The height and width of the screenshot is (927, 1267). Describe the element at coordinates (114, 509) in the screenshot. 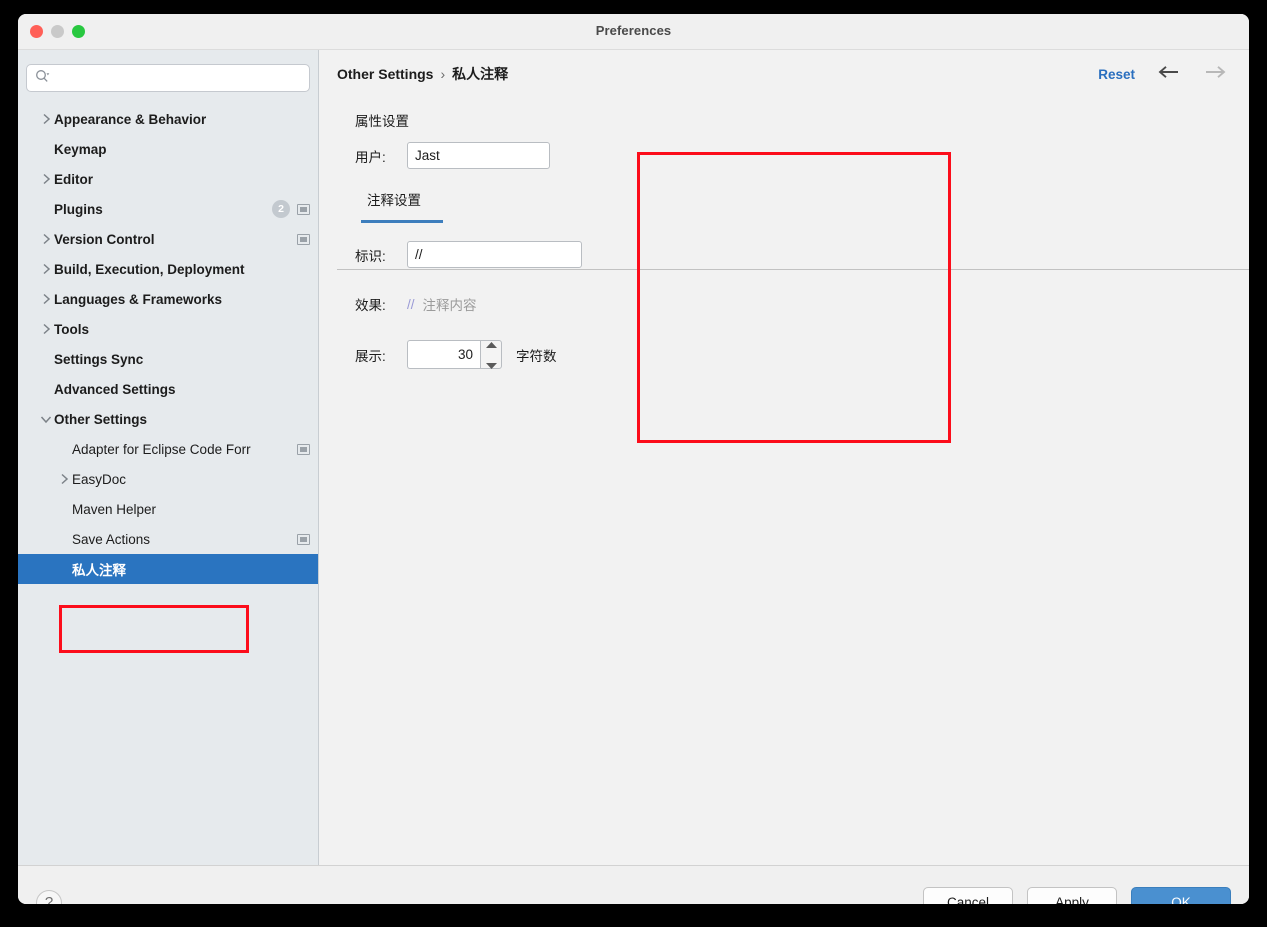

I see `sidebar-item-label: Maven Helper` at that location.